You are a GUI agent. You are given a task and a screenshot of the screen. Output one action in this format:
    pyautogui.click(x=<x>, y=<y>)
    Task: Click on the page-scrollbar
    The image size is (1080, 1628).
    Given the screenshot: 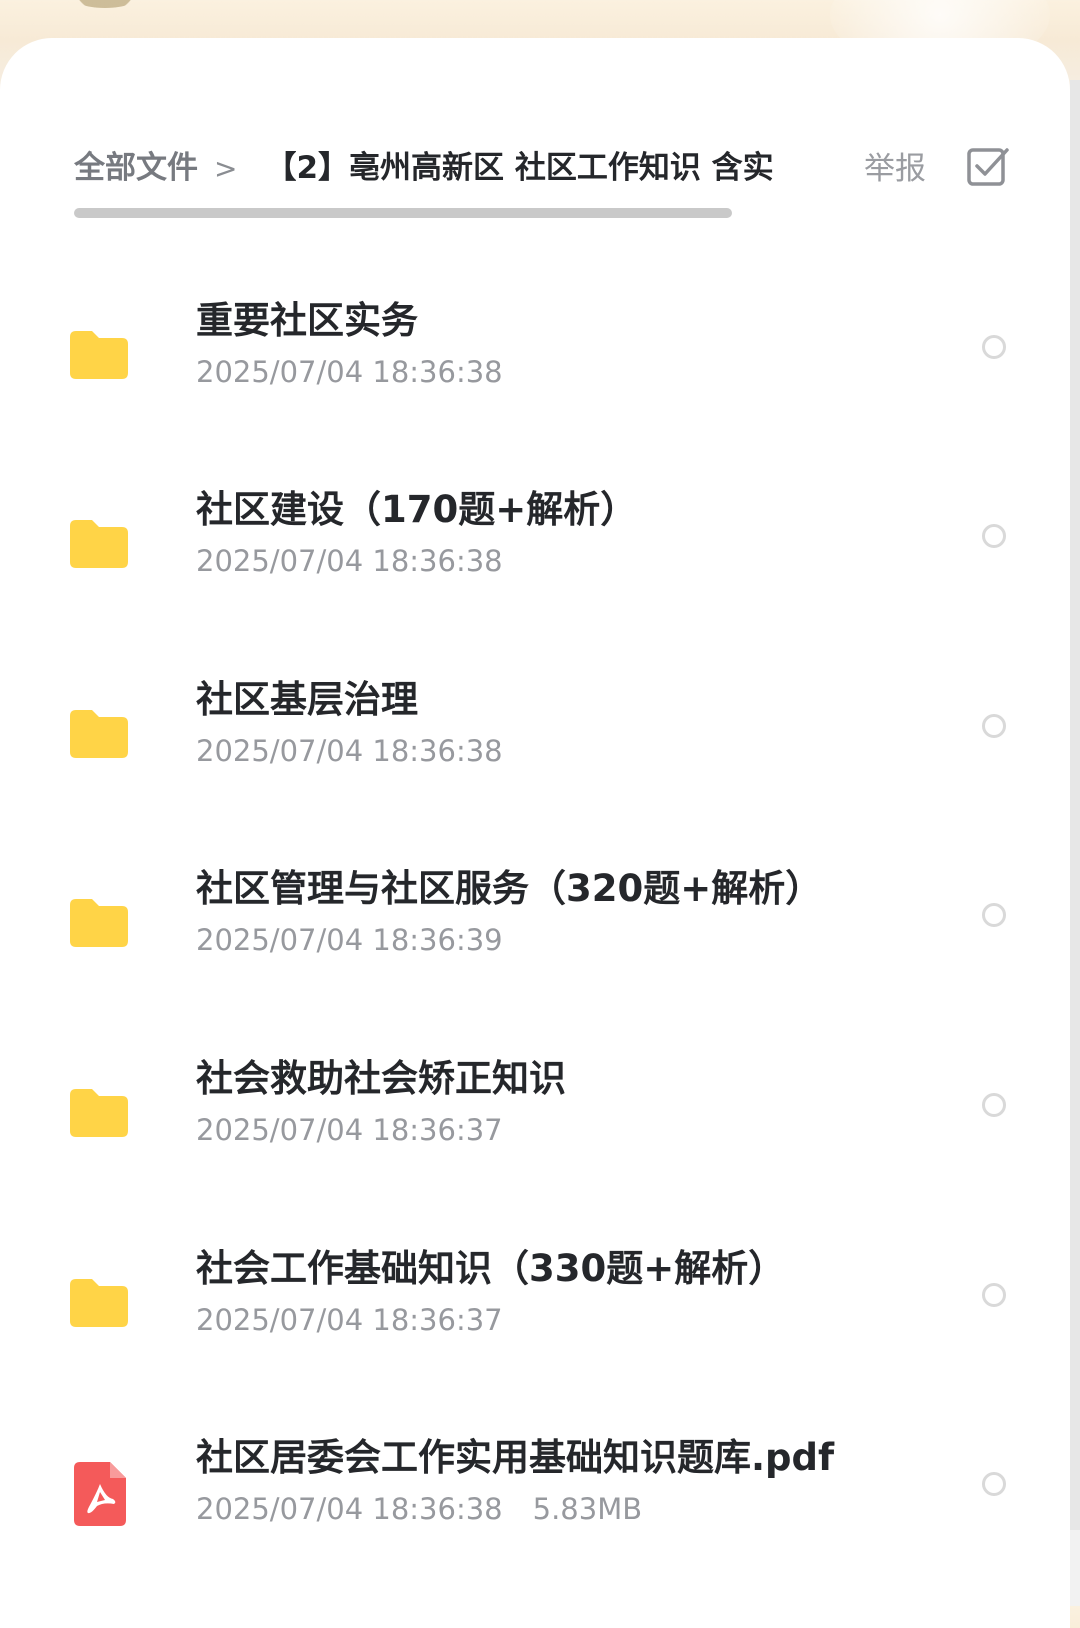 What is the action you would take?
    pyautogui.click(x=1075, y=805)
    